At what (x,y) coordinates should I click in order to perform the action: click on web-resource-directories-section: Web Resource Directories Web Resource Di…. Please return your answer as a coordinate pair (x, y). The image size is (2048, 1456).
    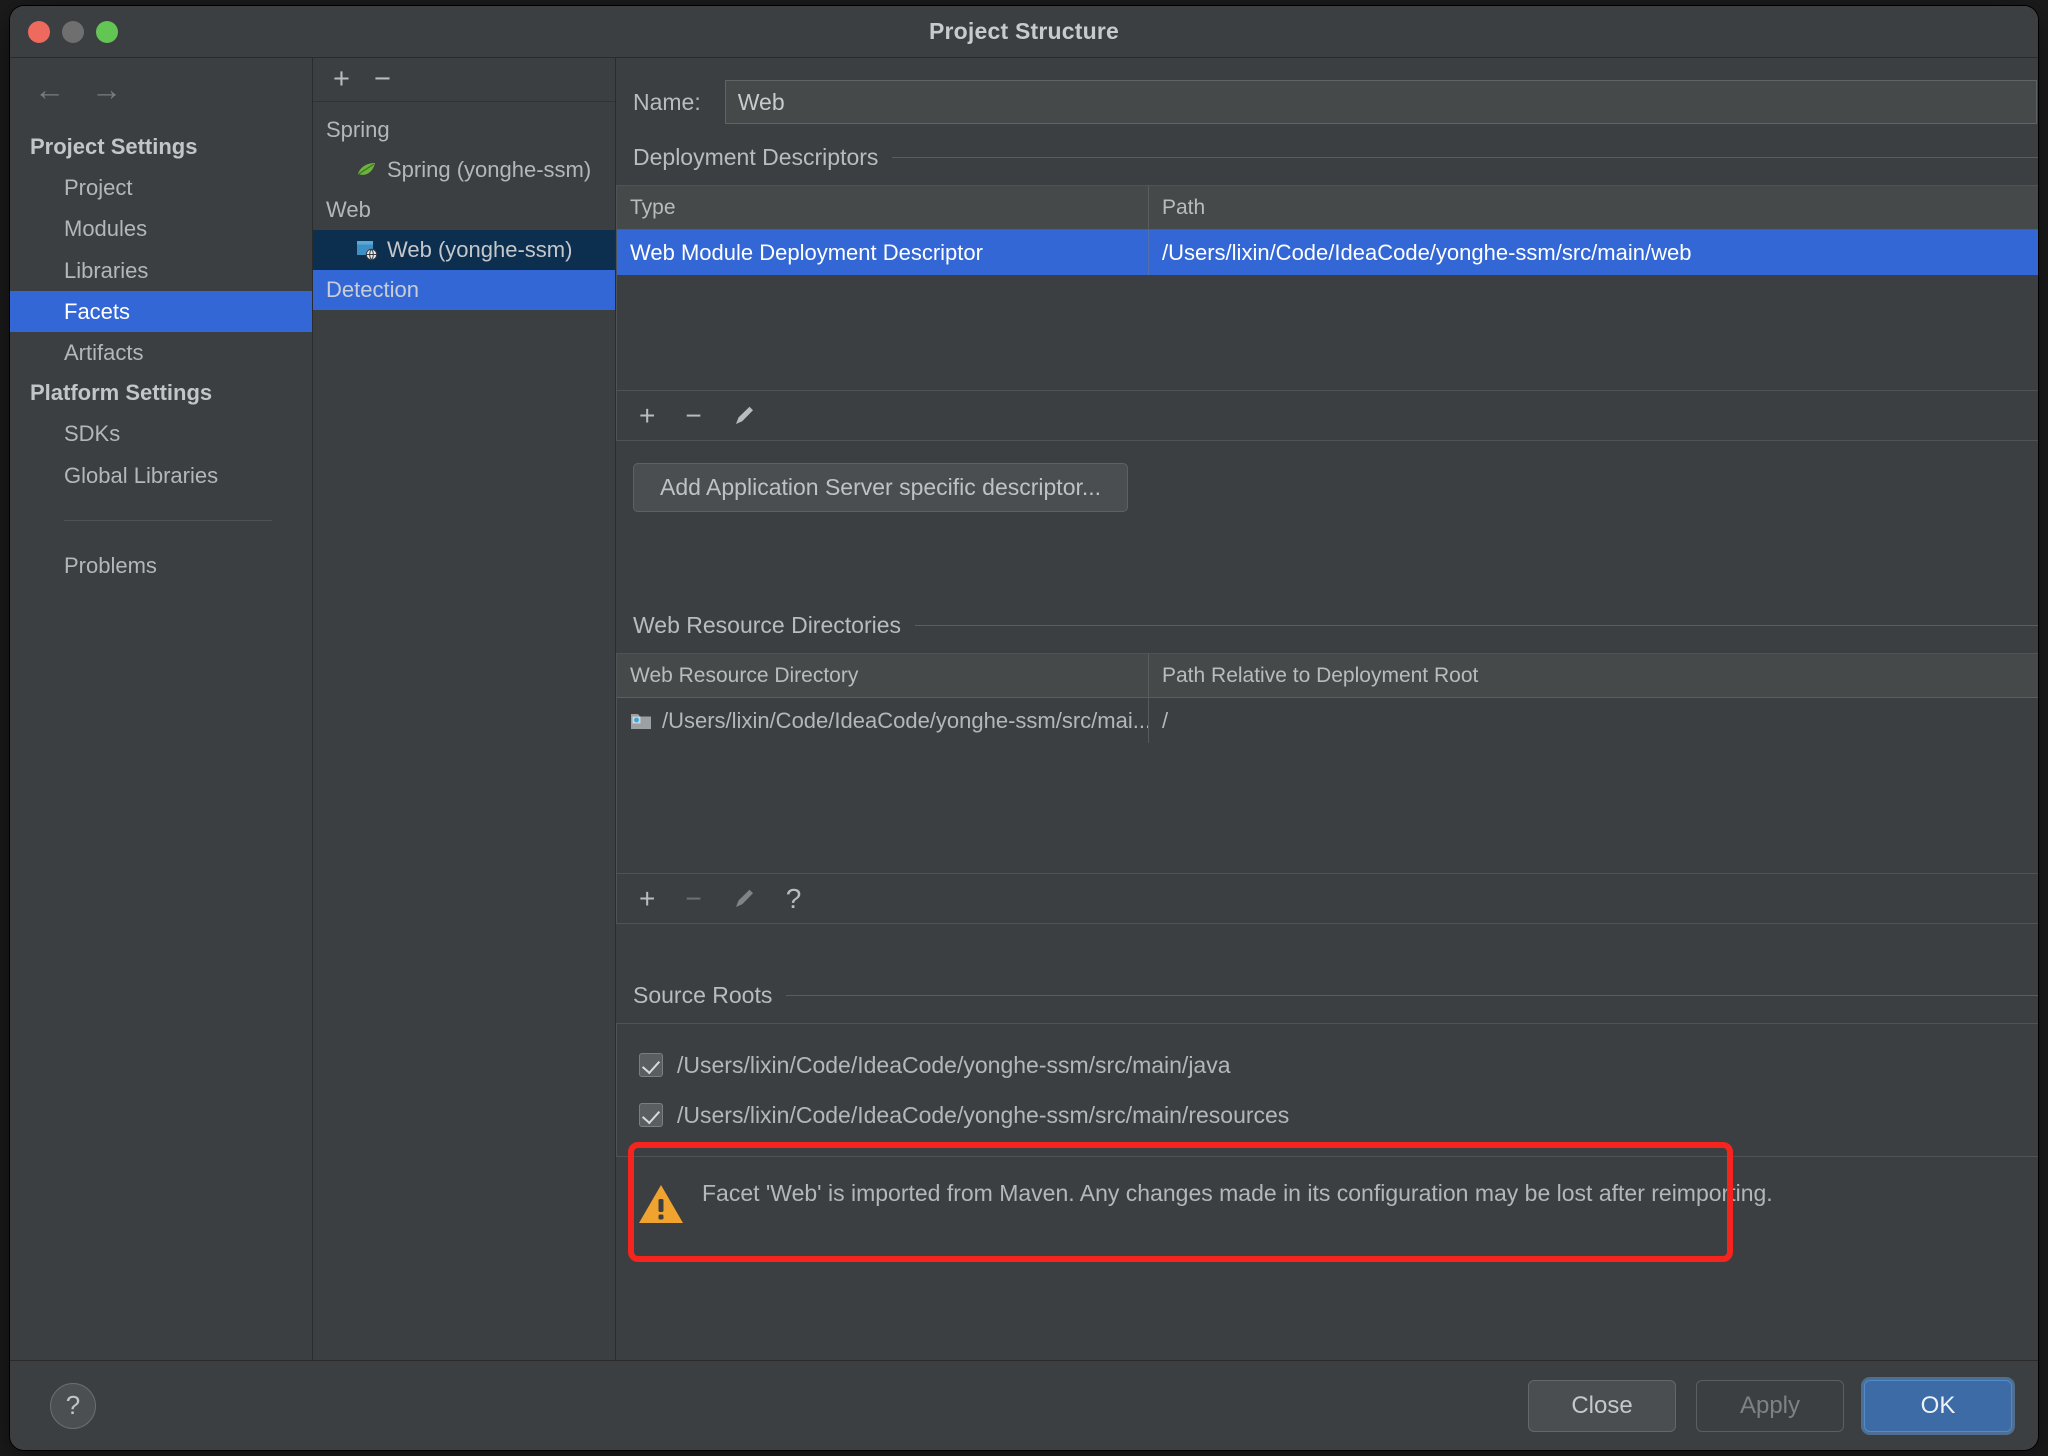
    Looking at the image, I should click on (1327, 768).